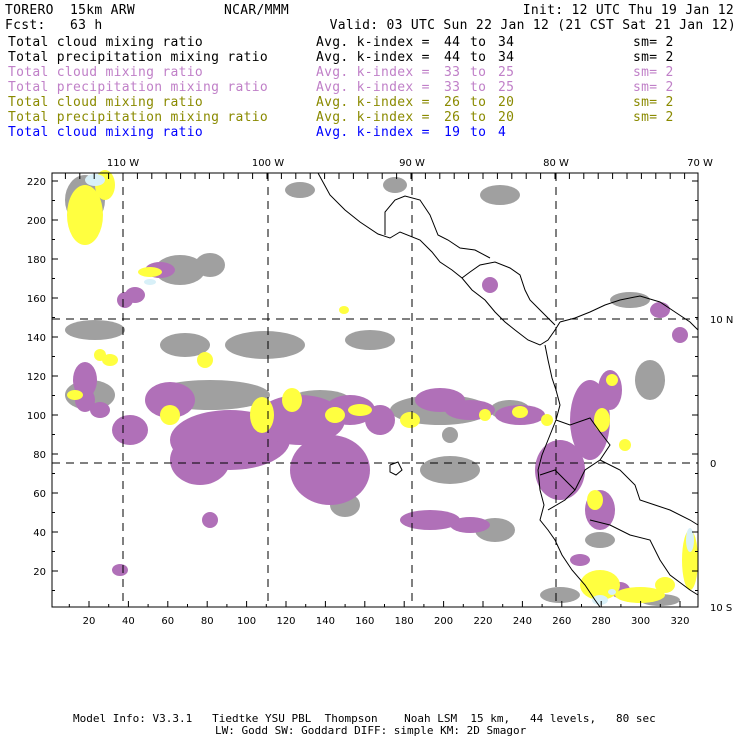 Image resolution: width=740 pixels, height=740 pixels. Describe the element at coordinates (36, 260) in the screenshot. I see `y-tick-label: 180` at that location.